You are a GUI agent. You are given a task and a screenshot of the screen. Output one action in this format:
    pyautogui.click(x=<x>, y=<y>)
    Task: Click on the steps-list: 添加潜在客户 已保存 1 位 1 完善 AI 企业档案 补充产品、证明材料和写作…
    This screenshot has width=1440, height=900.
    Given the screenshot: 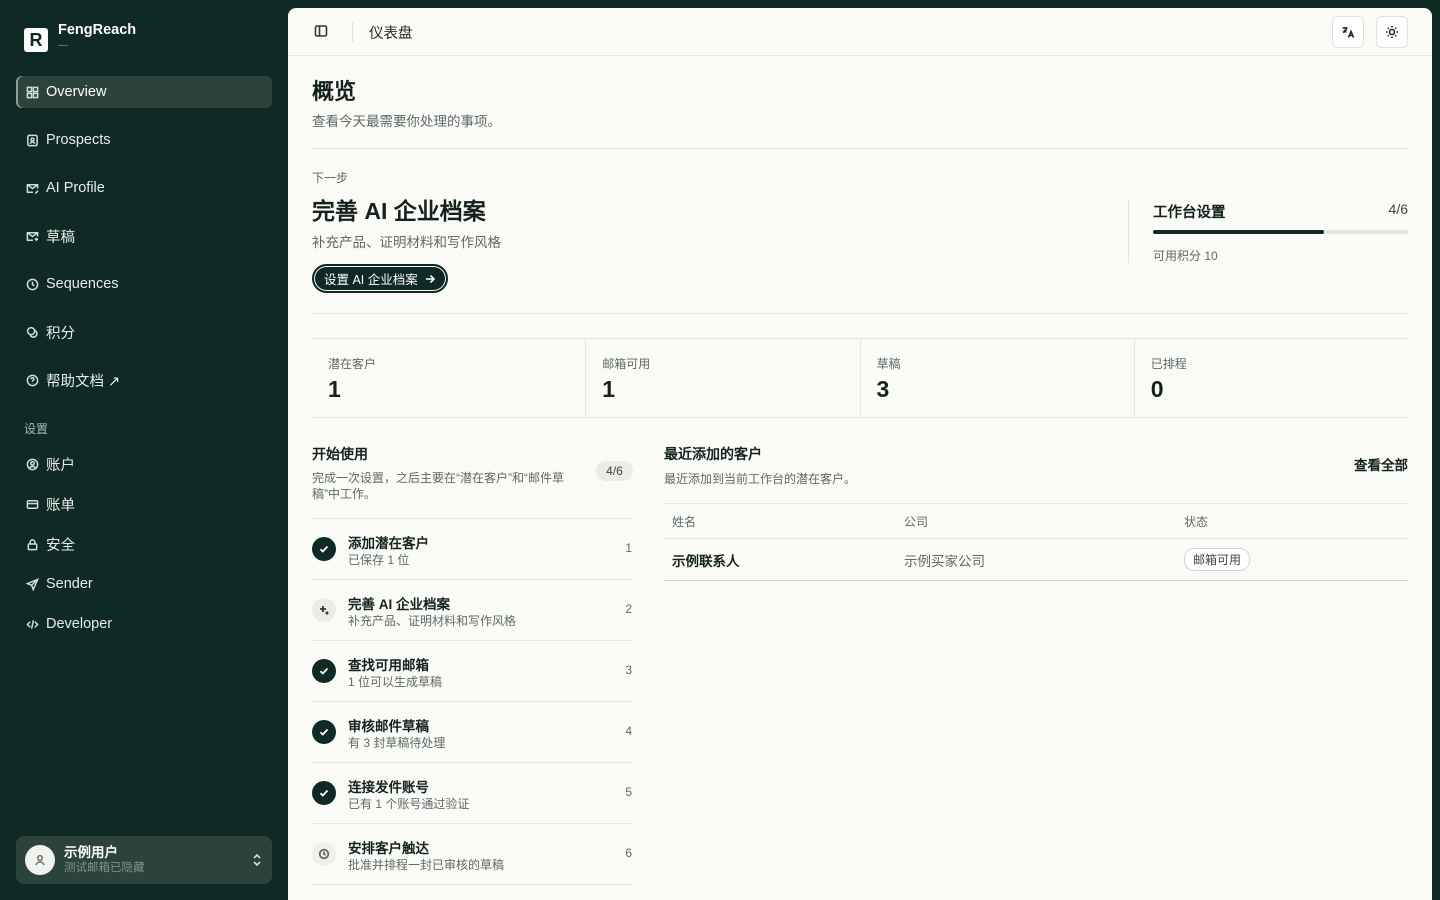 What is the action you would take?
    pyautogui.click(x=472, y=701)
    